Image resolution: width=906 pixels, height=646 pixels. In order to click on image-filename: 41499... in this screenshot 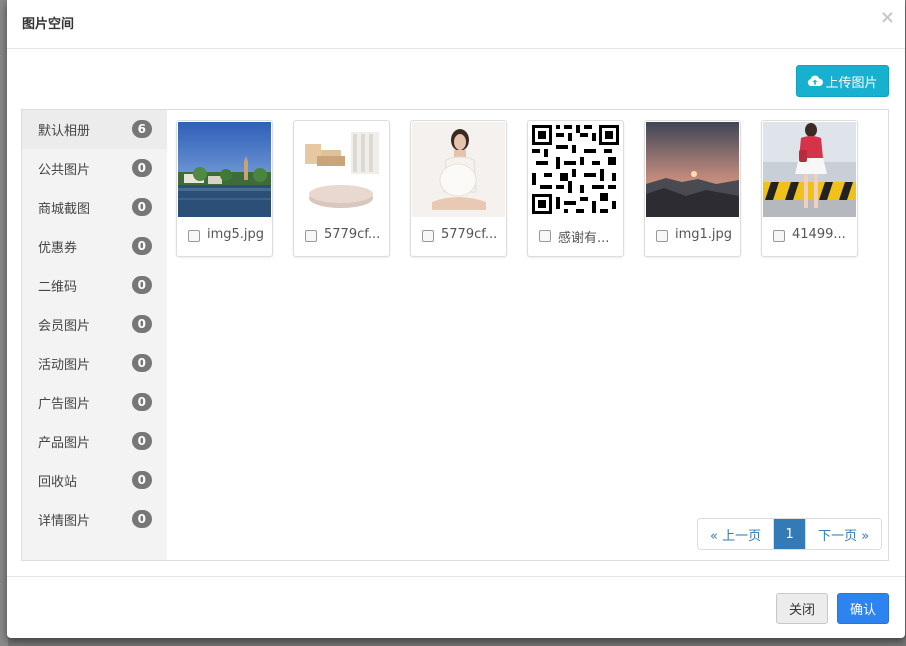, I will do `click(819, 234)`.